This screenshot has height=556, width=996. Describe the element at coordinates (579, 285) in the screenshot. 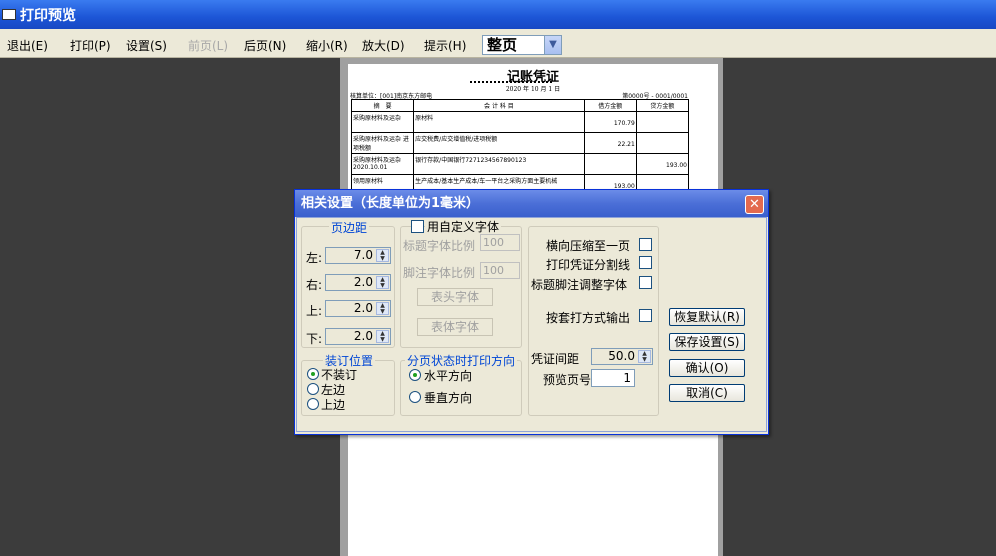

I see `adjust-font-label: 标题脚注调整字体` at that location.